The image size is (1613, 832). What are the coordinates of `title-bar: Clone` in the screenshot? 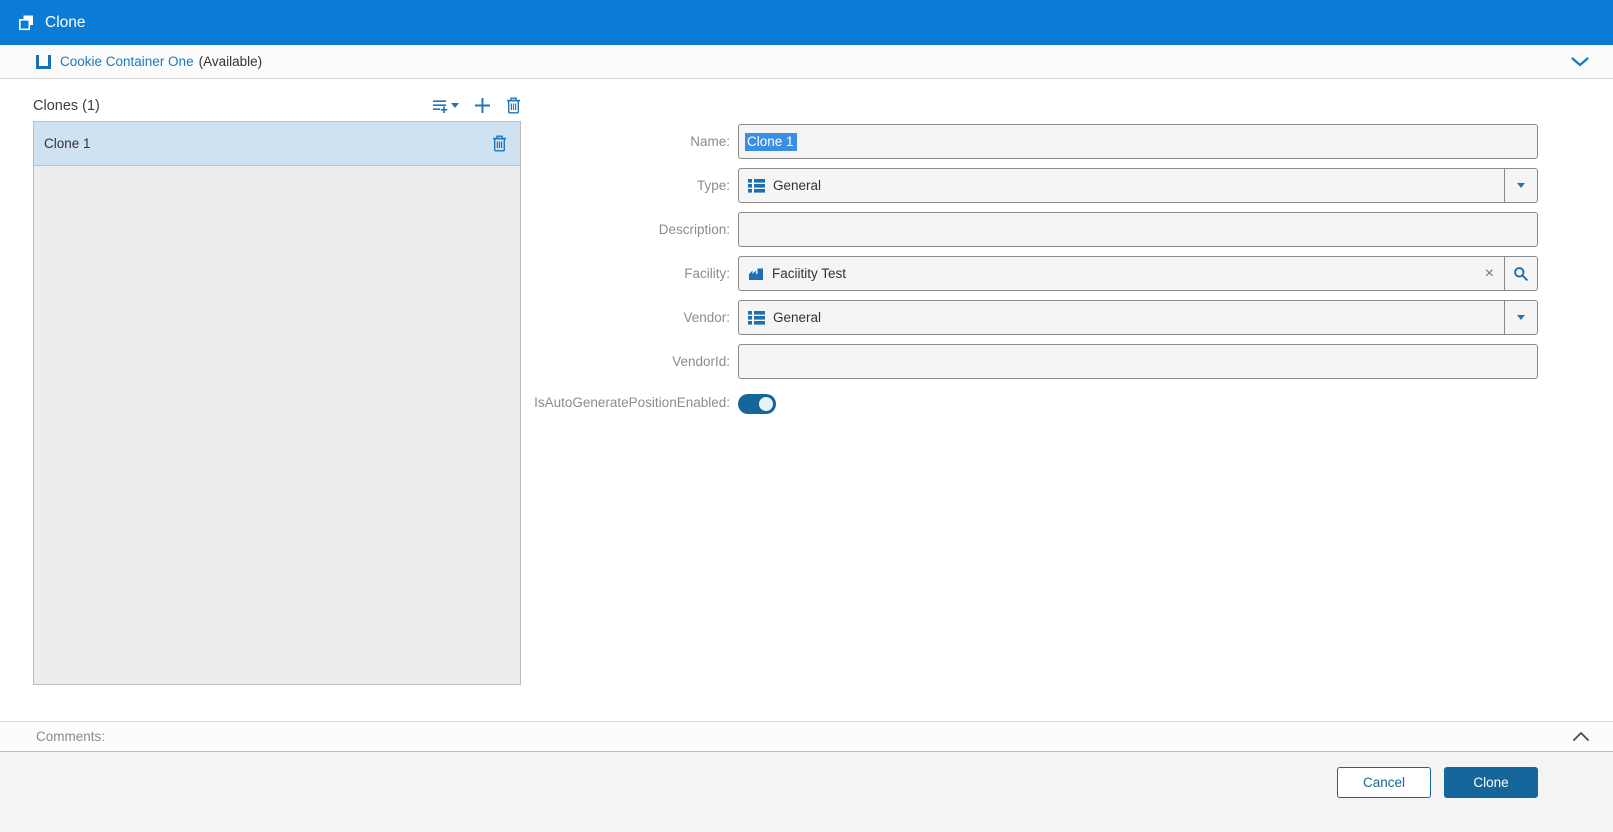 It's located at (806, 22).